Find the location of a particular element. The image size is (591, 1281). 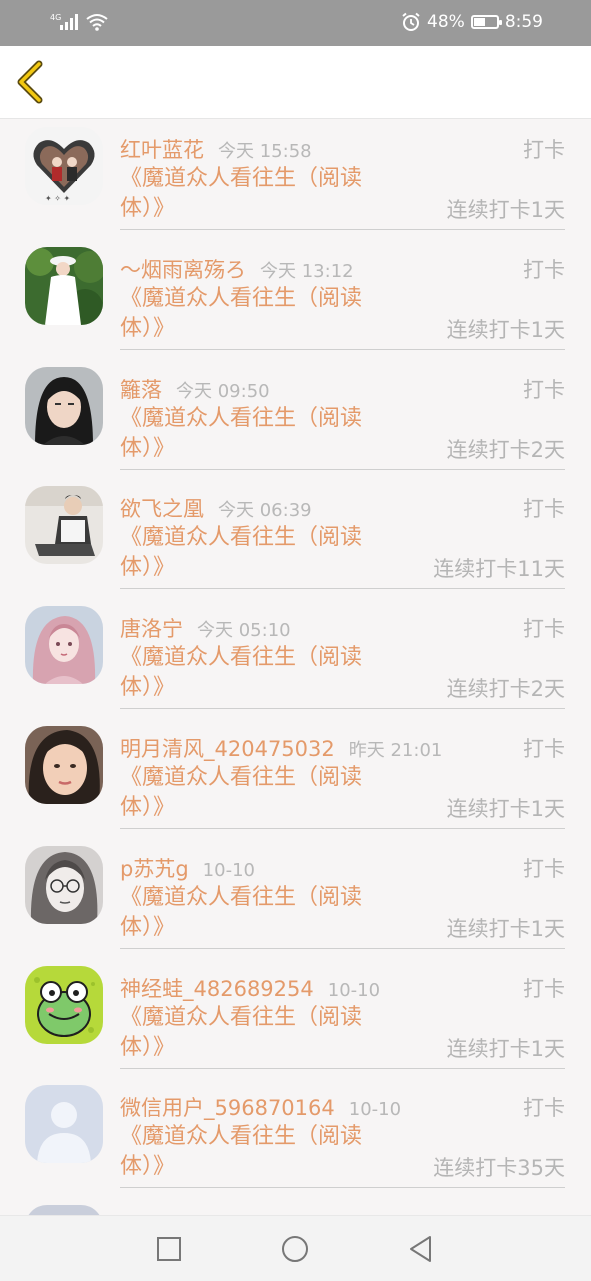

avatar-pink-anime is located at coordinates (64, 645).